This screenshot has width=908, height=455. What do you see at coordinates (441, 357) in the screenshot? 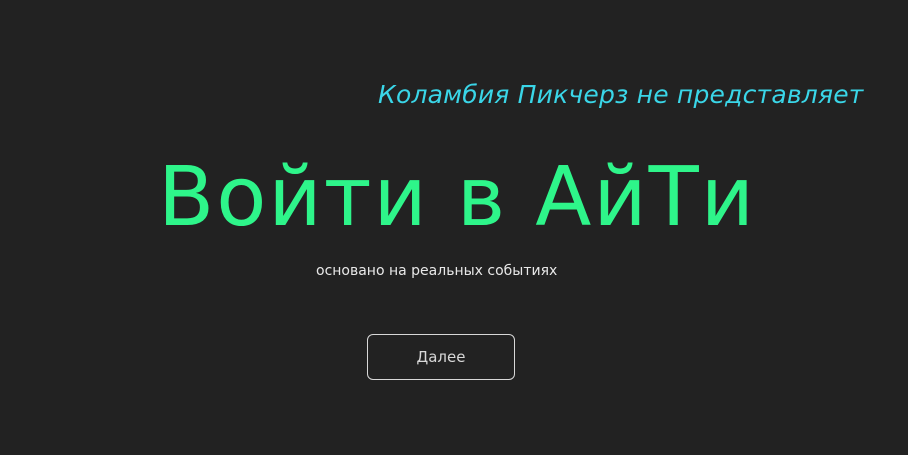
I see `next-button: Далее` at bounding box center [441, 357].